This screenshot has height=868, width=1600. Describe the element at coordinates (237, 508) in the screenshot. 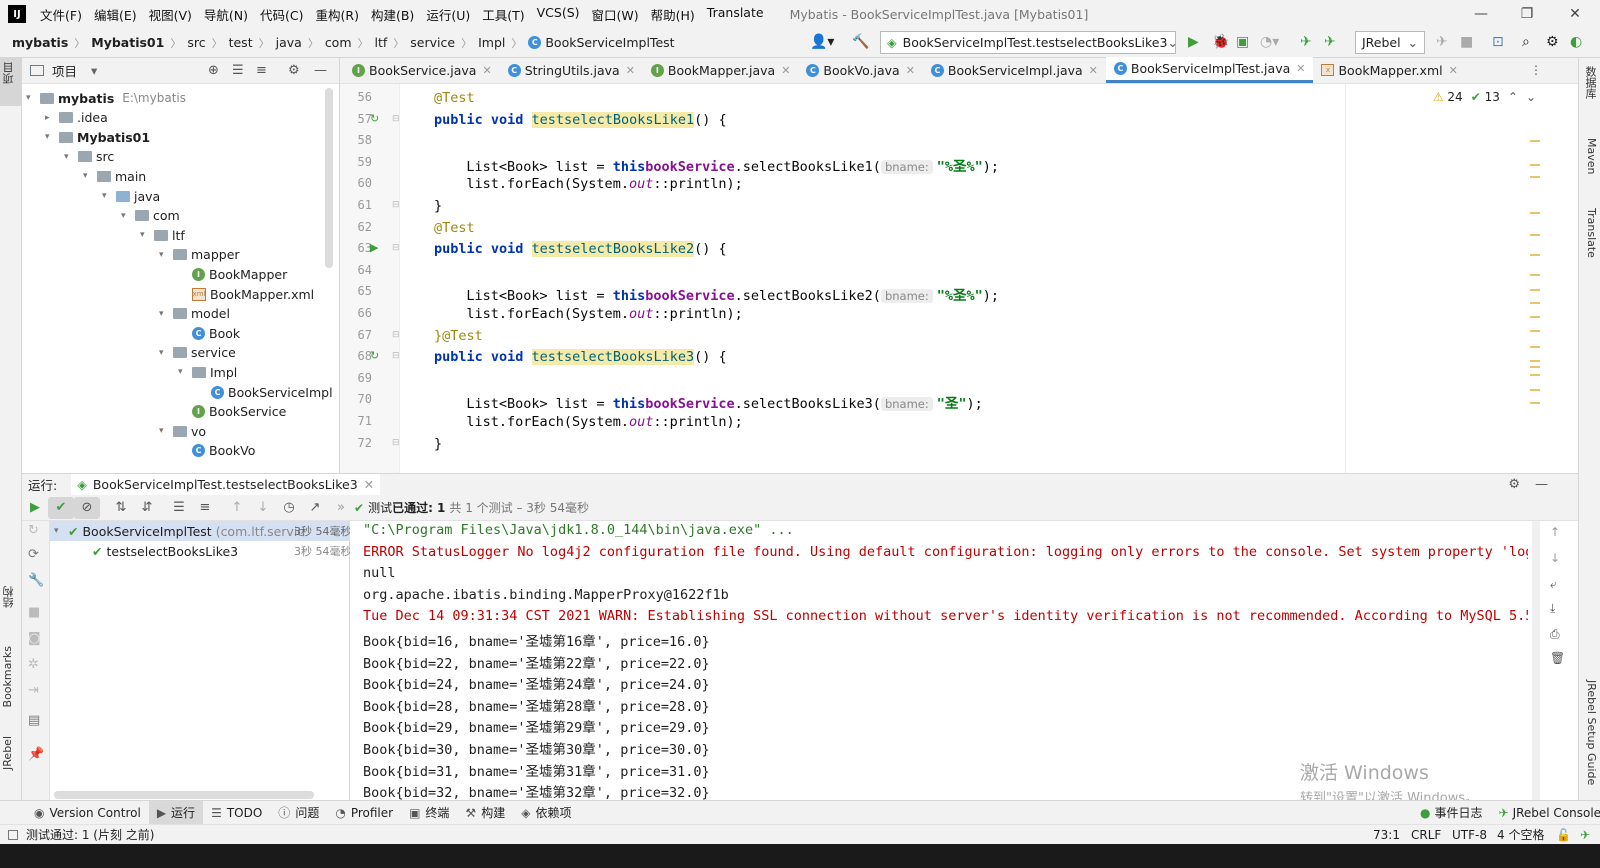

I see `prev-test-icon: ↑` at that location.